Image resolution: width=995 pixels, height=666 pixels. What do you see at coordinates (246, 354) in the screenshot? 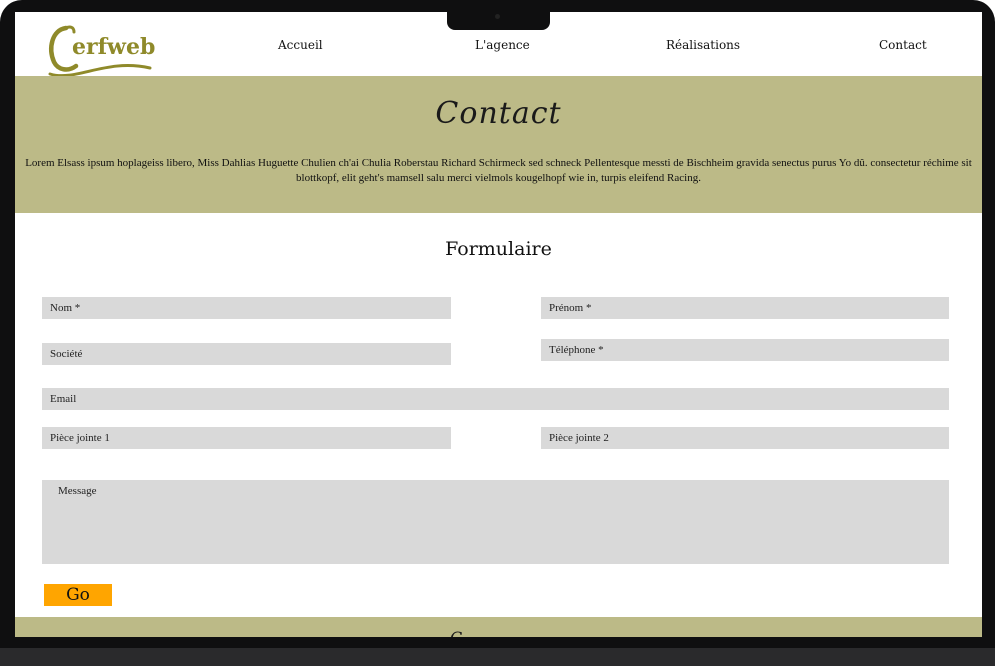
I see `societe-field` at bounding box center [246, 354].